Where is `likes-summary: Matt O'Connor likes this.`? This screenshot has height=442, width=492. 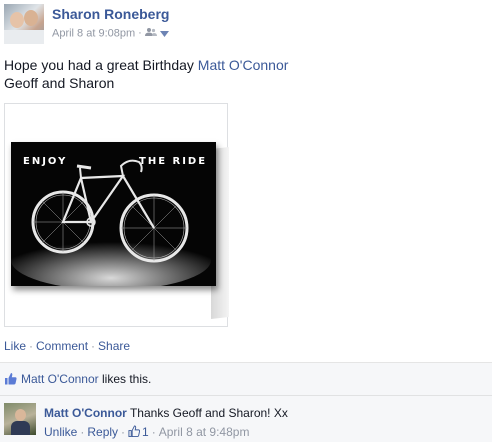
likes-summary: Matt O'Connor likes this. is located at coordinates (77, 379).